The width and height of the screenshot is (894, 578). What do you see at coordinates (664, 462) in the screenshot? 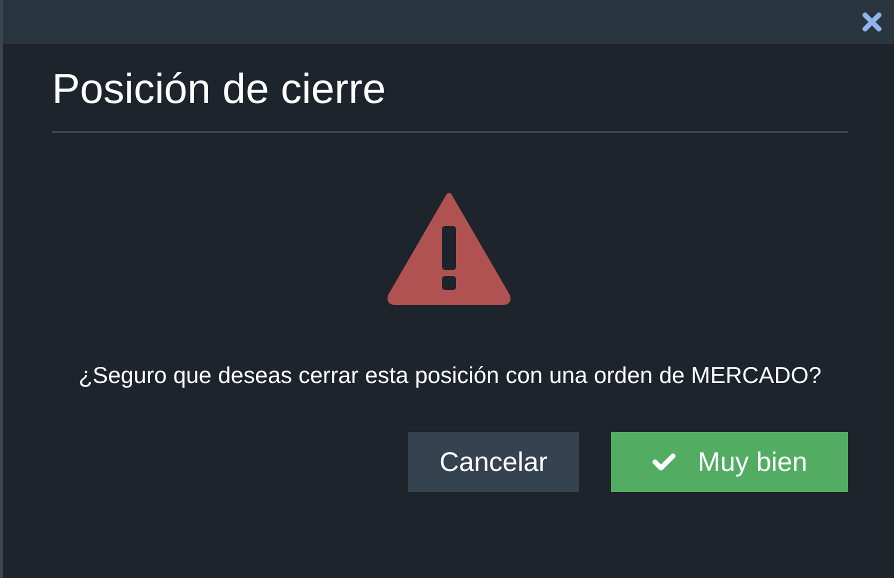
I see `checkmark-icon` at bounding box center [664, 462].